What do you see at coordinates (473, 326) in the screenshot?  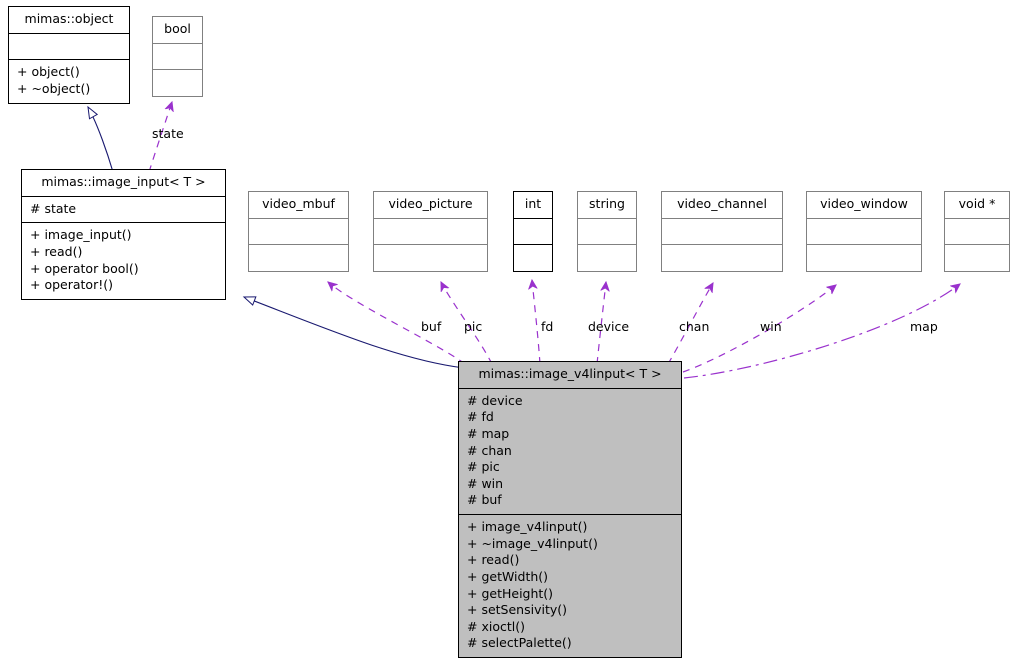 I see `edge-label-pic: pic` at bounding box center [473, 326].